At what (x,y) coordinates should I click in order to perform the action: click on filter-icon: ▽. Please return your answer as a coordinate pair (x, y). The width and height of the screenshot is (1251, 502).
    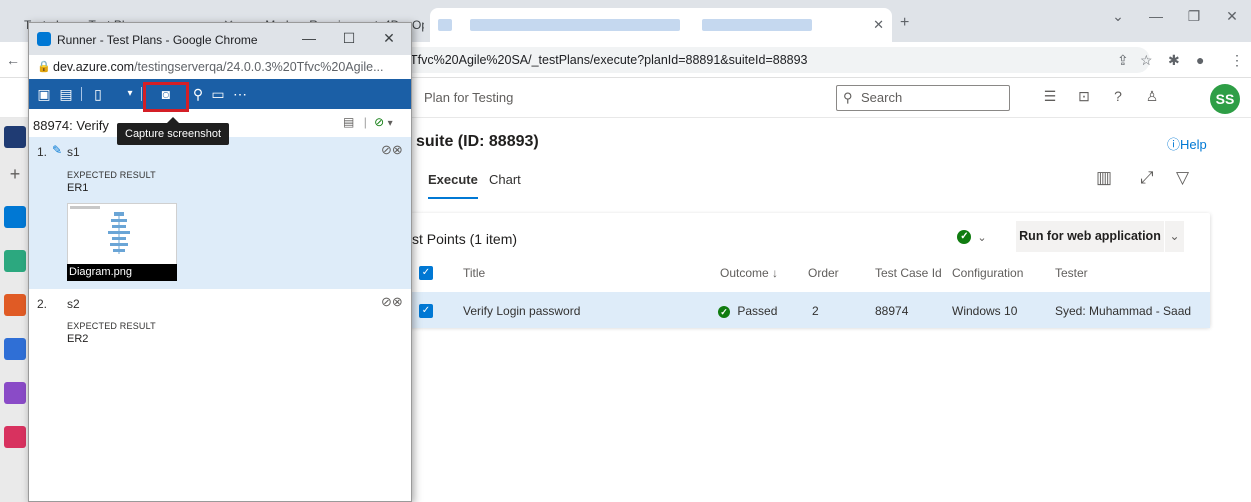
    Looking at the image, I should click on (1182, 178).